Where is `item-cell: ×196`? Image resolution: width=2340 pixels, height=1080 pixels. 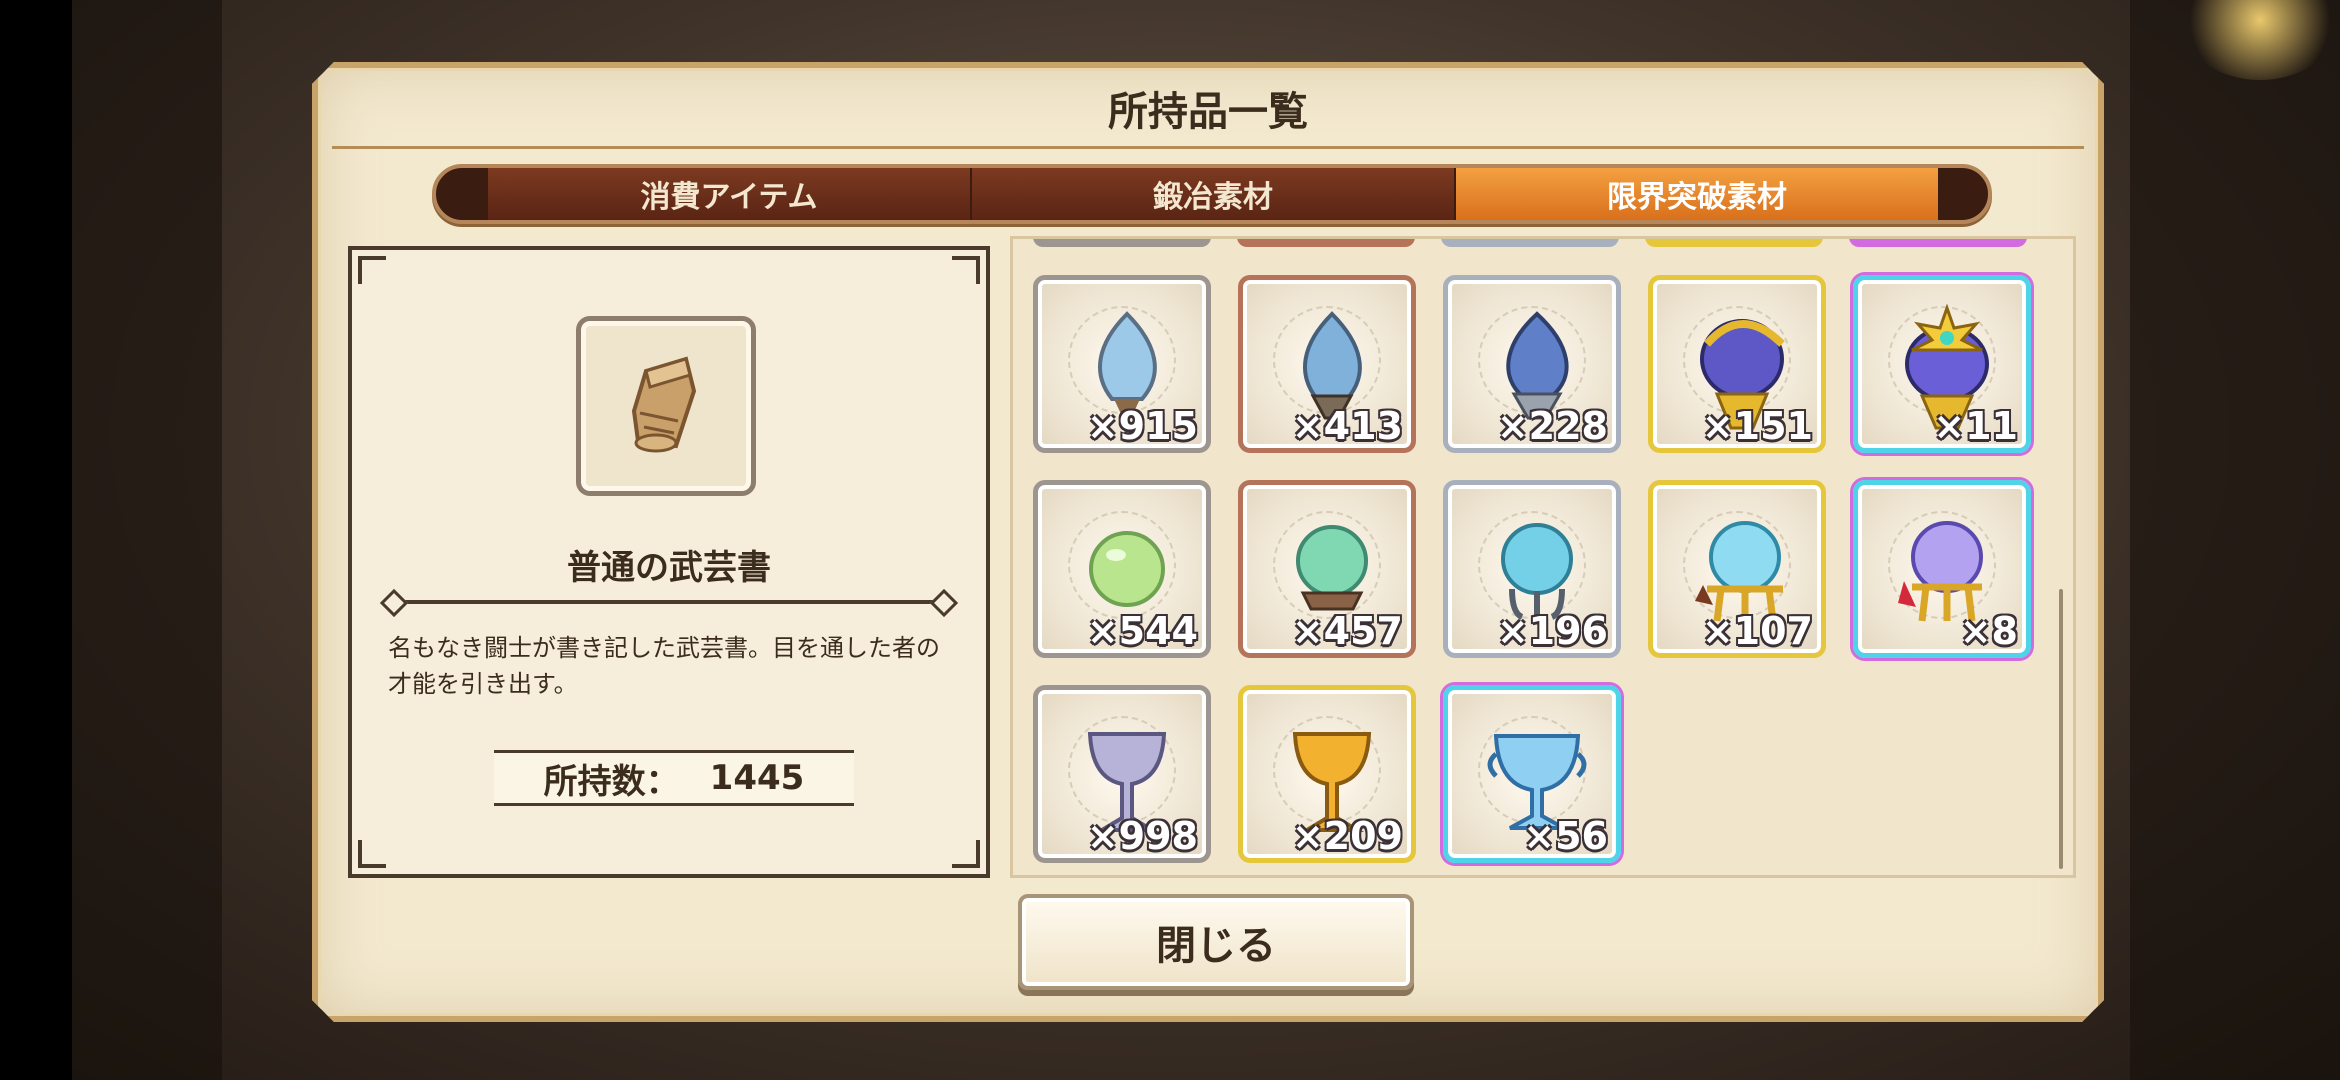
item-cell: ×196 is located at coordinates (1532, 569).